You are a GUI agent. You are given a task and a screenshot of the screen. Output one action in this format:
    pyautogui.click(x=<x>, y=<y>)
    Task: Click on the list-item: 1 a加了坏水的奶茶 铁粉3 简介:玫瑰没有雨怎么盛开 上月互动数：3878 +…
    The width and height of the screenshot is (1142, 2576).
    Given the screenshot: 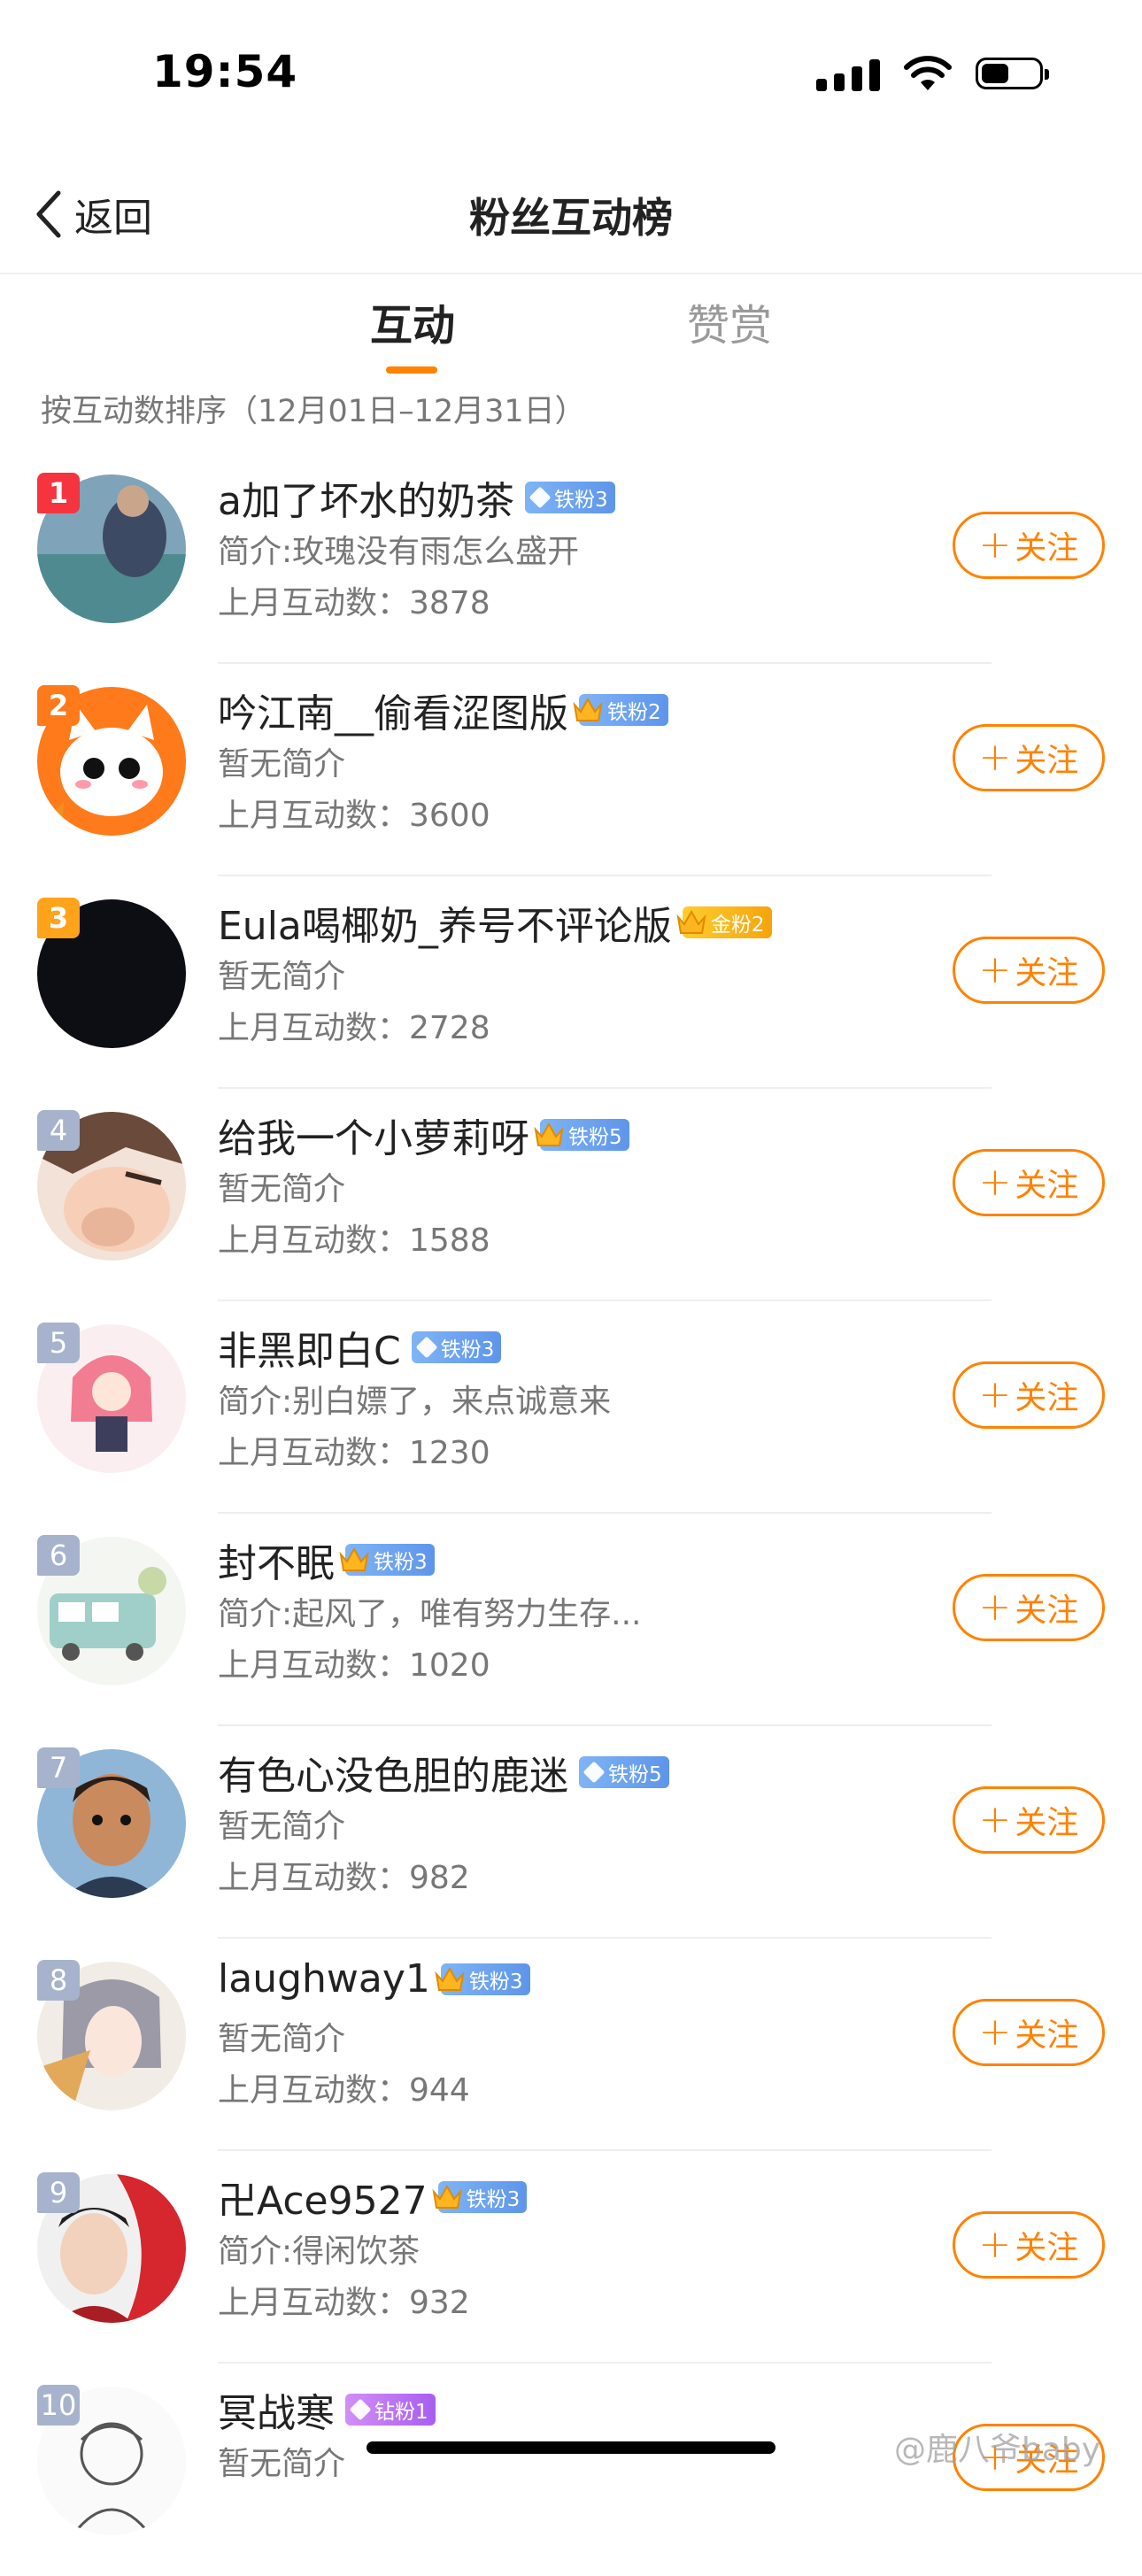 What is the action you would take?
    pyautogui.click(x=571, y=557)
    